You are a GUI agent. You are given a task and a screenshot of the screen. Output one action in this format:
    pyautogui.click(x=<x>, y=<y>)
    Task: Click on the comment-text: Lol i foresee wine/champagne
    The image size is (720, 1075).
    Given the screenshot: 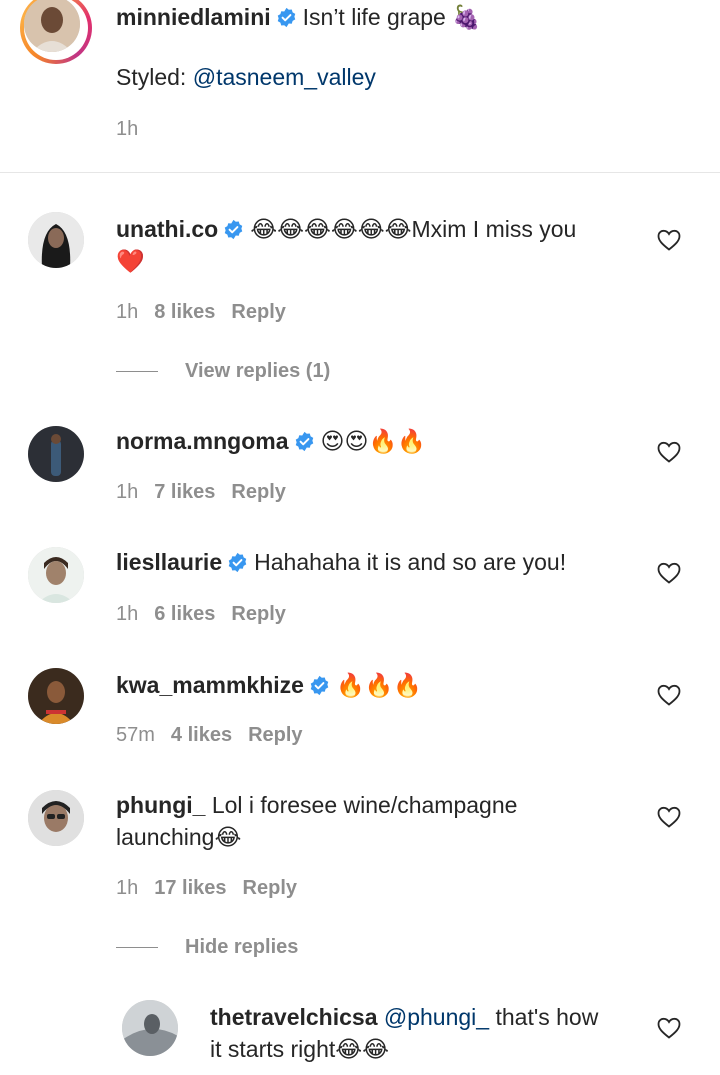 What is the action you would take?
    pyautogui.click(x=364, y=805)
    